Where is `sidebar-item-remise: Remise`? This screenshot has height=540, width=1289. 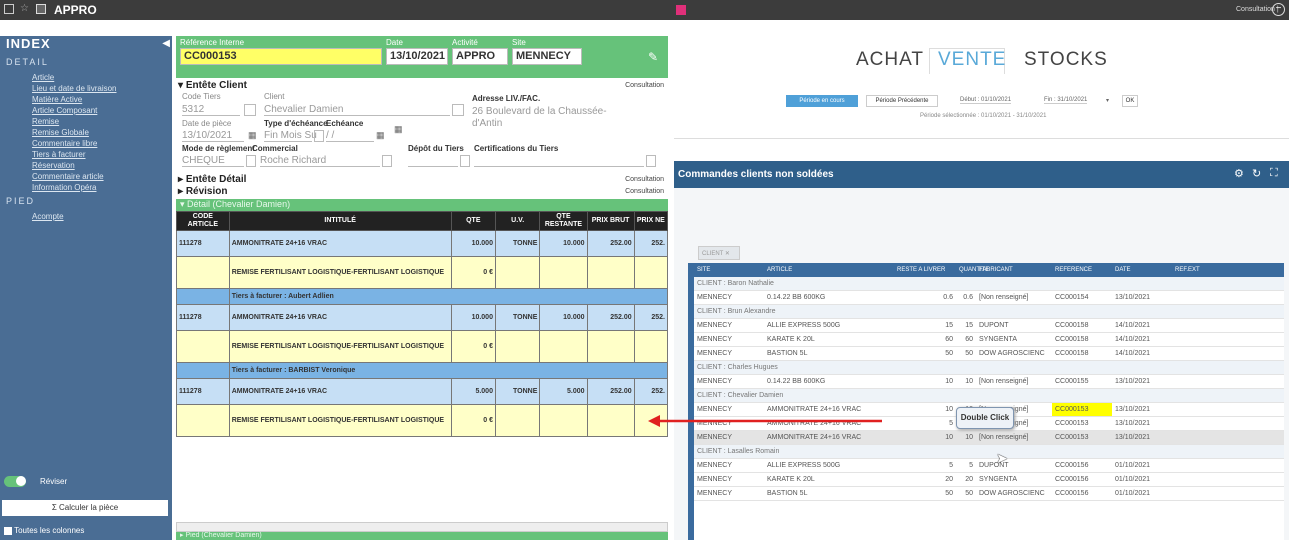 sidebar-item-remise: Remise is located at coordinates (86, 120).